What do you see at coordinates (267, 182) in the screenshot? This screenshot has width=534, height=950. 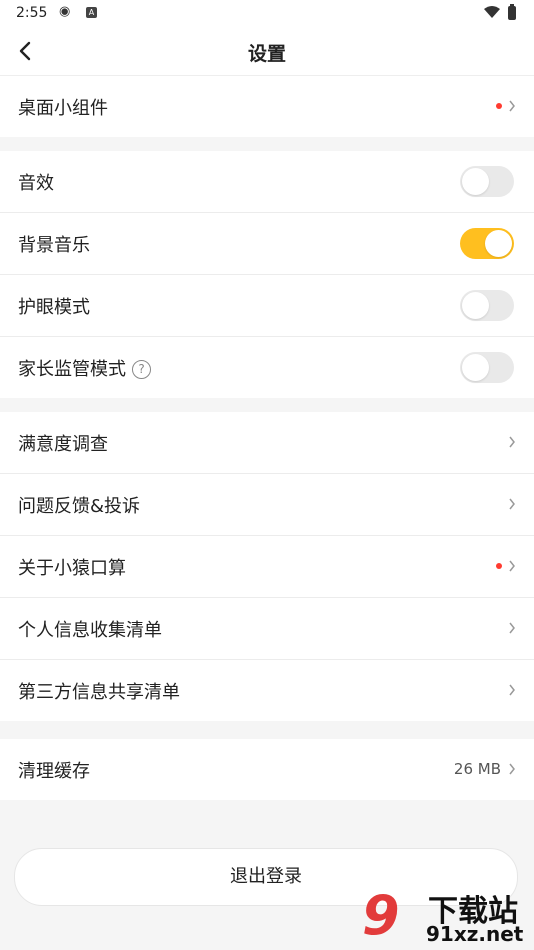 I see `row-sound-effects: 音效` at bounding box center [267, 182].